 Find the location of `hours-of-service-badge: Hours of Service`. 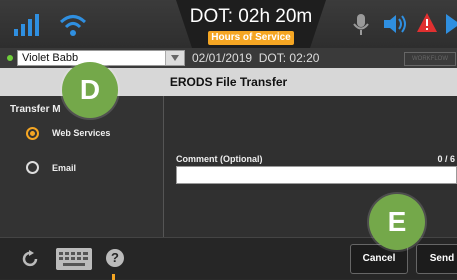

hours-of-service-badge: Hours of Service is located at coordinates (251, 38).